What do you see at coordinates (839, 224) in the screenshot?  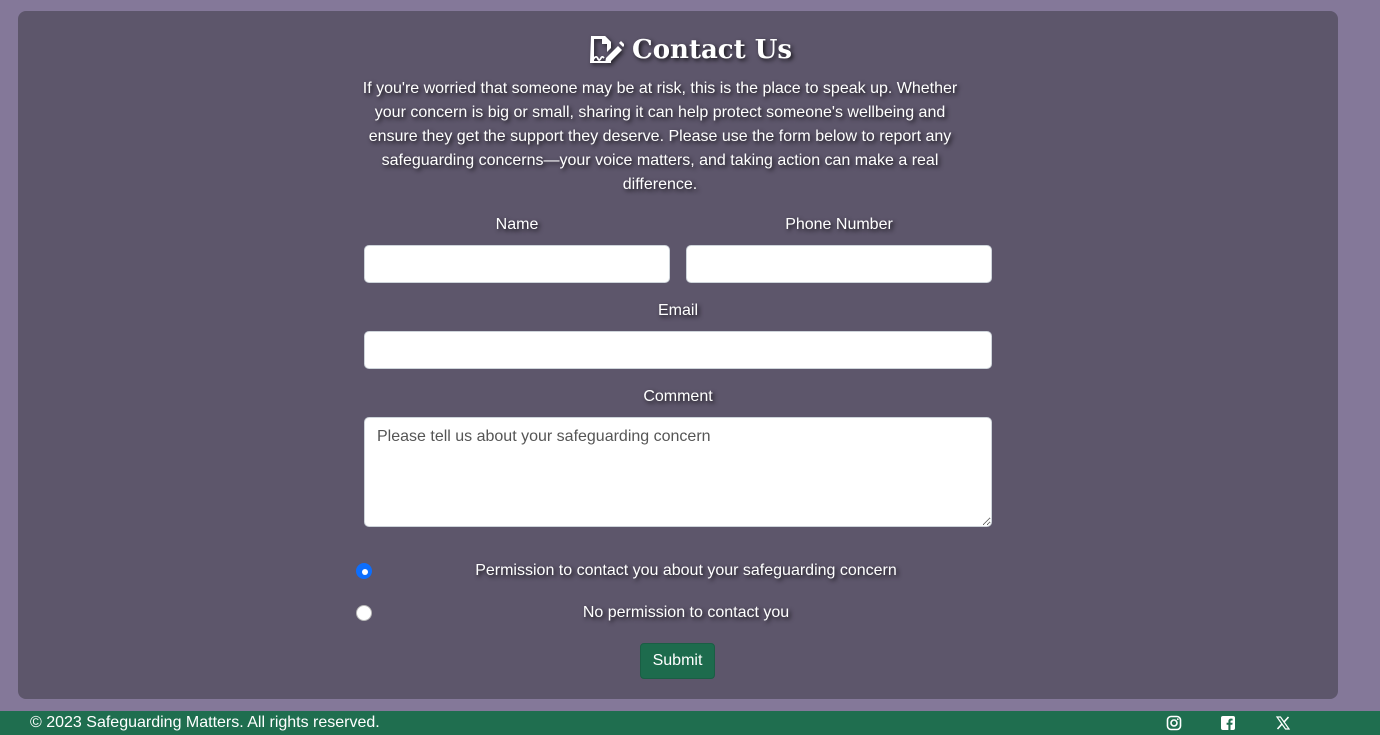 I see `phone-label: Phone Number` at bounding box center [839, 224].